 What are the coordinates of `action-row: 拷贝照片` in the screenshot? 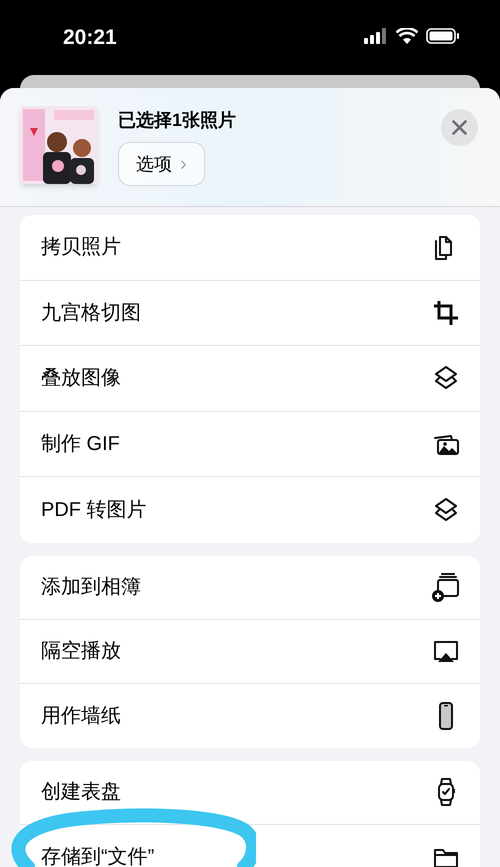 It's located at (250, 248).